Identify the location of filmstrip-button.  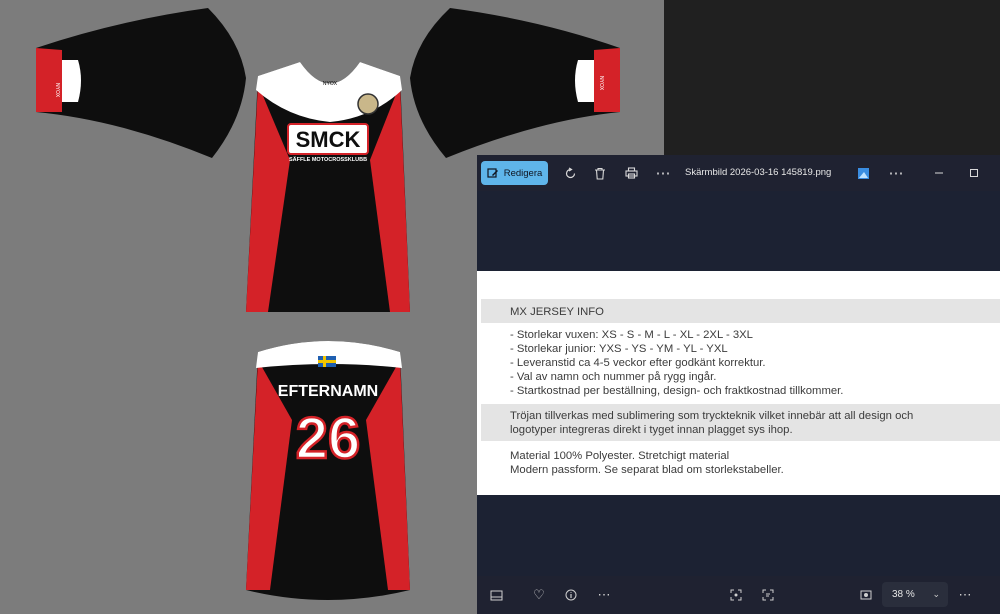
(496, 595).